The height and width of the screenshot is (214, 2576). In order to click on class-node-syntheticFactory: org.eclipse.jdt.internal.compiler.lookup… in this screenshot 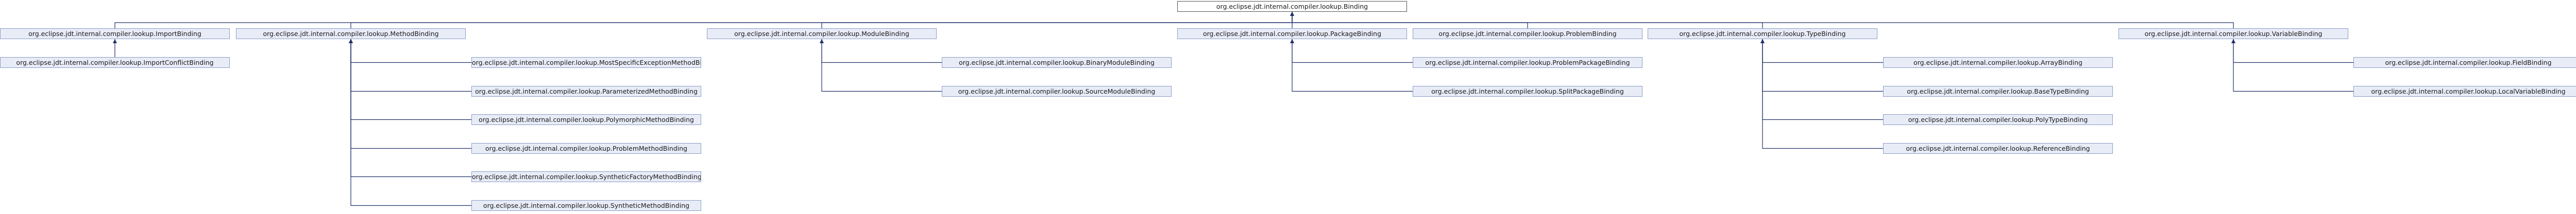, I will do `click(586, 176)`.